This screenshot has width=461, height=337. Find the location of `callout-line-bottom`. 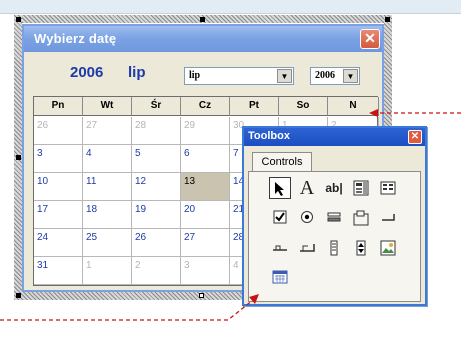

callout-line-bottom is located at coordinates (127, 310).